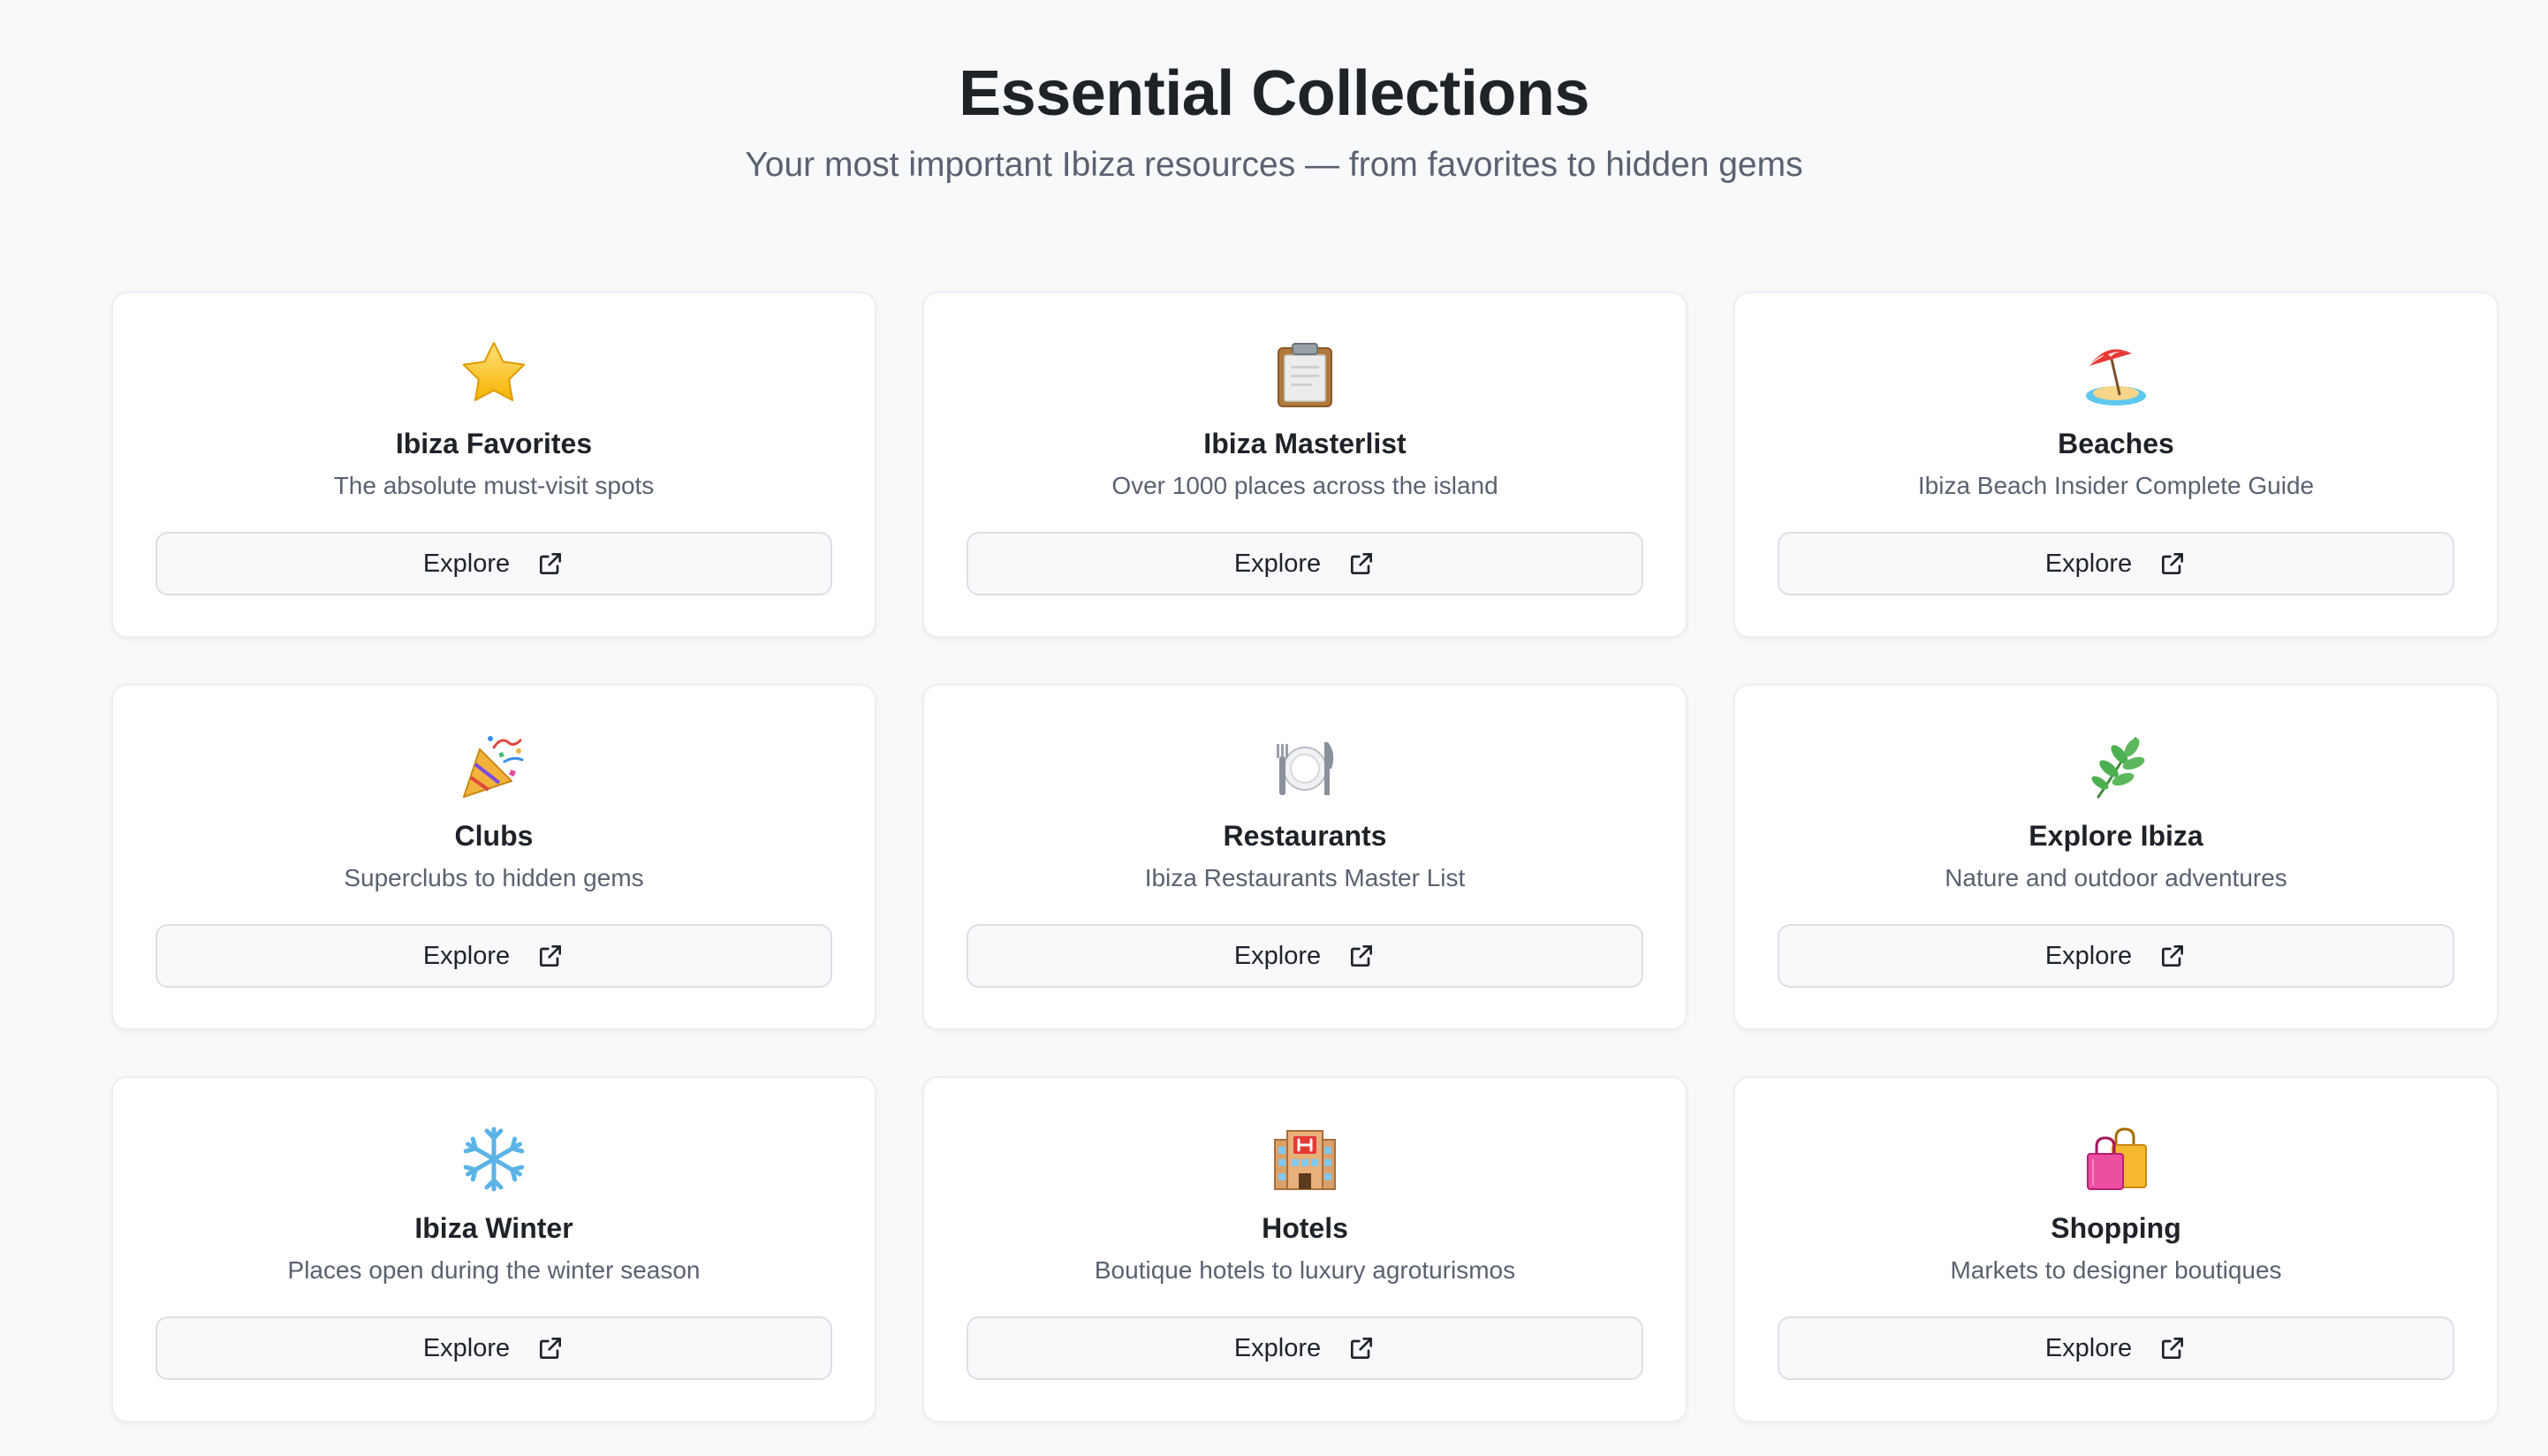  I want to click on card-title: Clubs, so click(494, 836).